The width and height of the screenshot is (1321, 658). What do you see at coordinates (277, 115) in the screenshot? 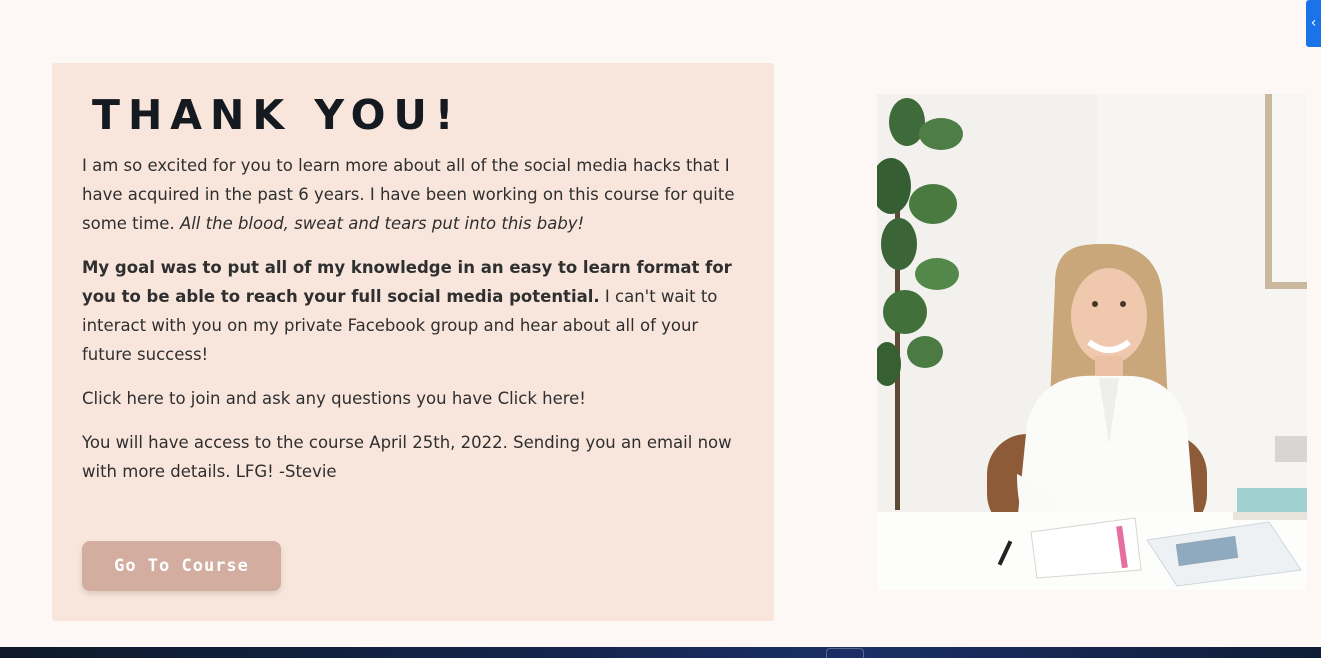
I see `page-title: THANK YOU!` at bounding box center [277, 115].